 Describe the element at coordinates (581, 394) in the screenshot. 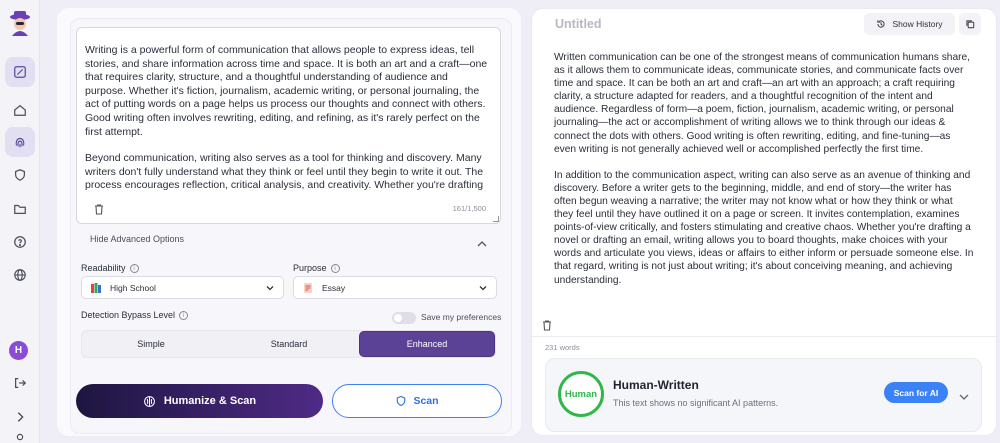

I see `human-badge: Human` at that location.